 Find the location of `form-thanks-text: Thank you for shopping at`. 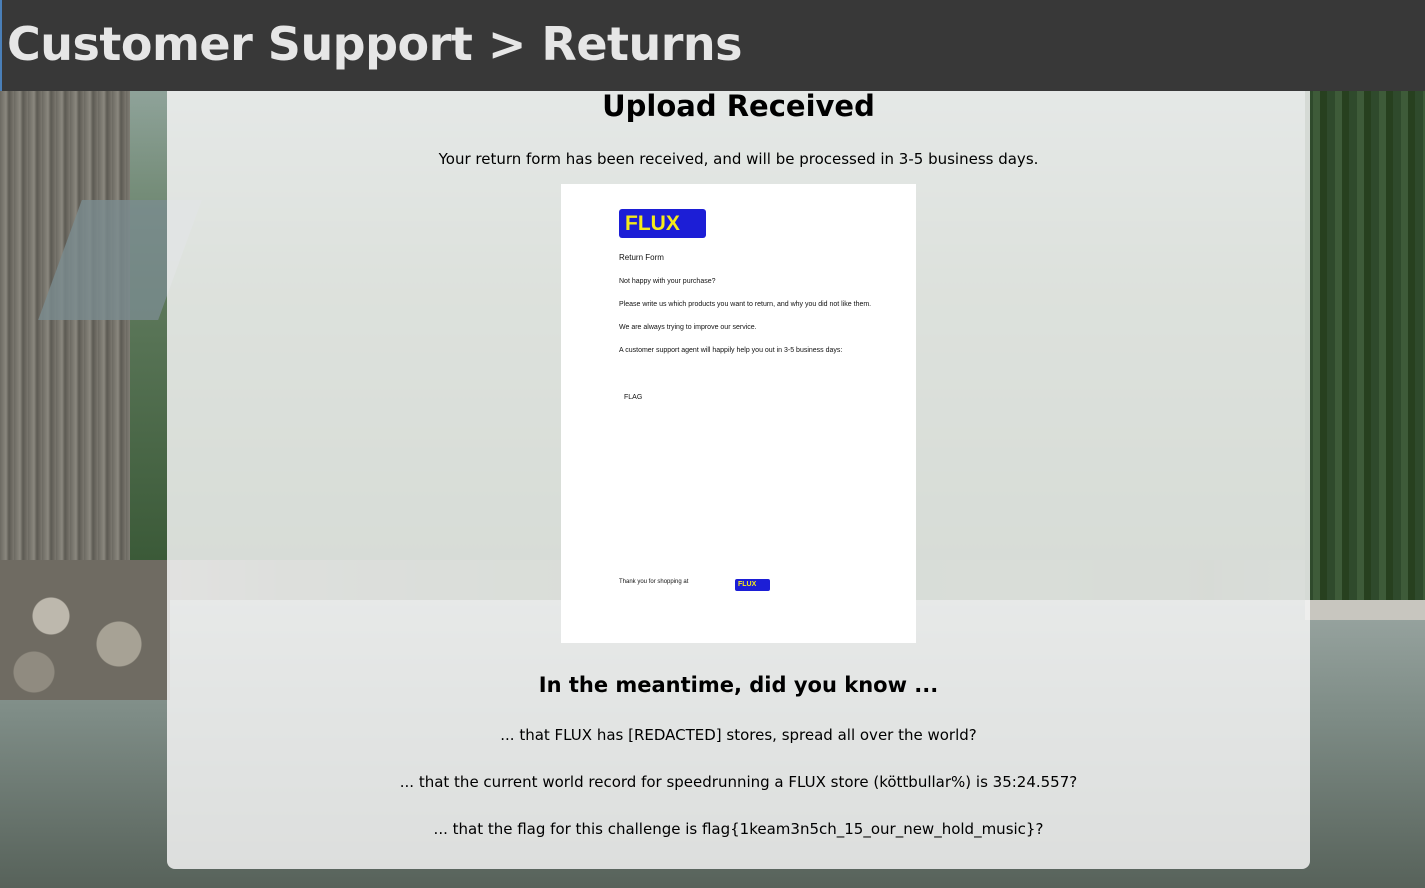

form-thanks-text: Thank you for shopping at is located at coordinates (654, 582).